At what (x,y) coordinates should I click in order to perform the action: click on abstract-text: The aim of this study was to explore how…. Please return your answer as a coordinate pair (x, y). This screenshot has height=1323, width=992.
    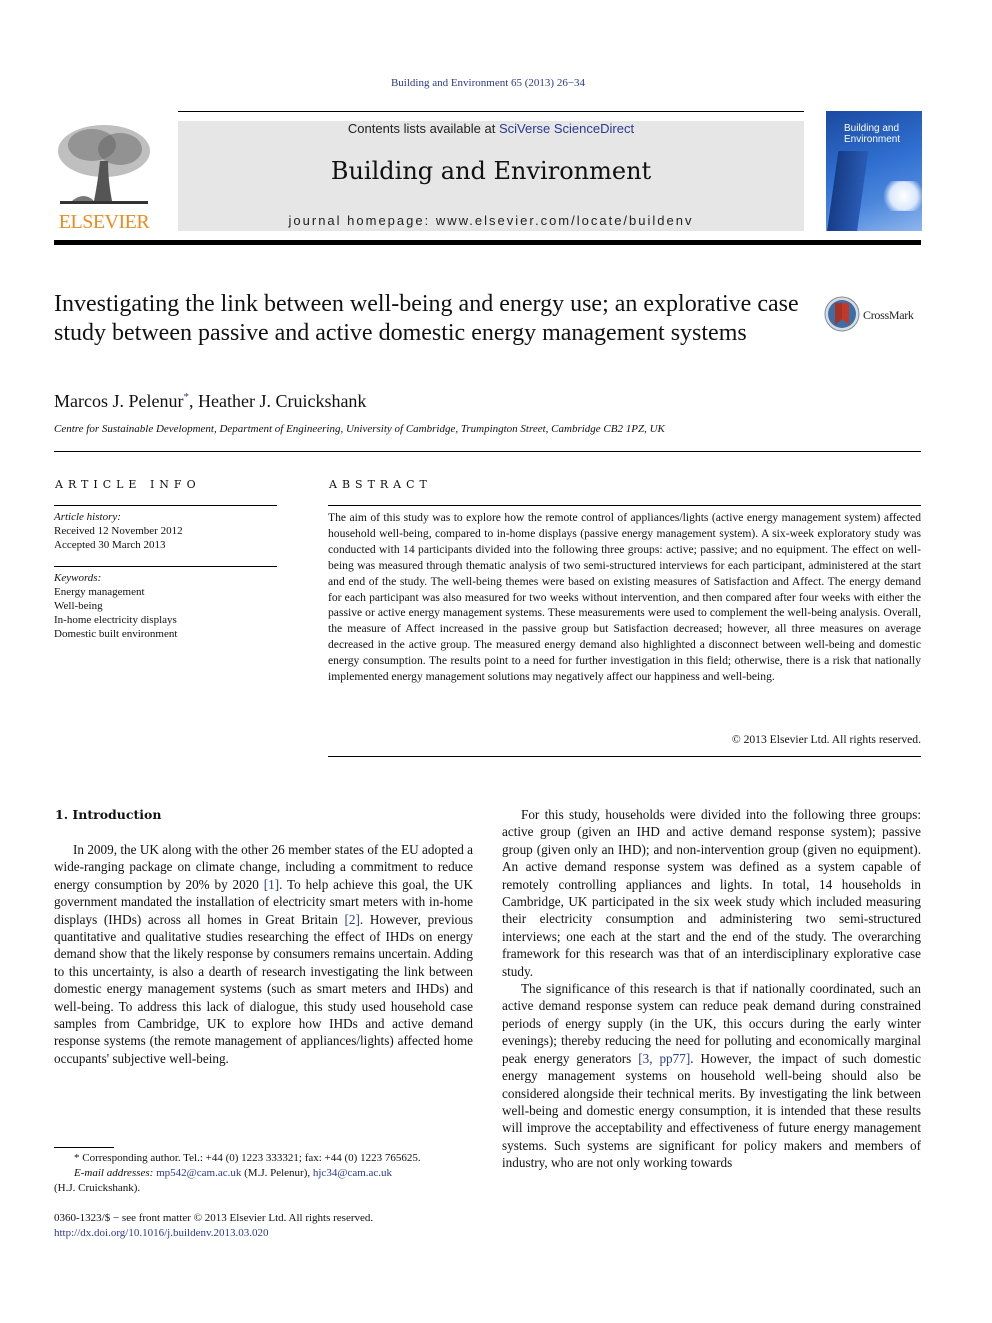
    Looking at the image, I should click on (624, 597).